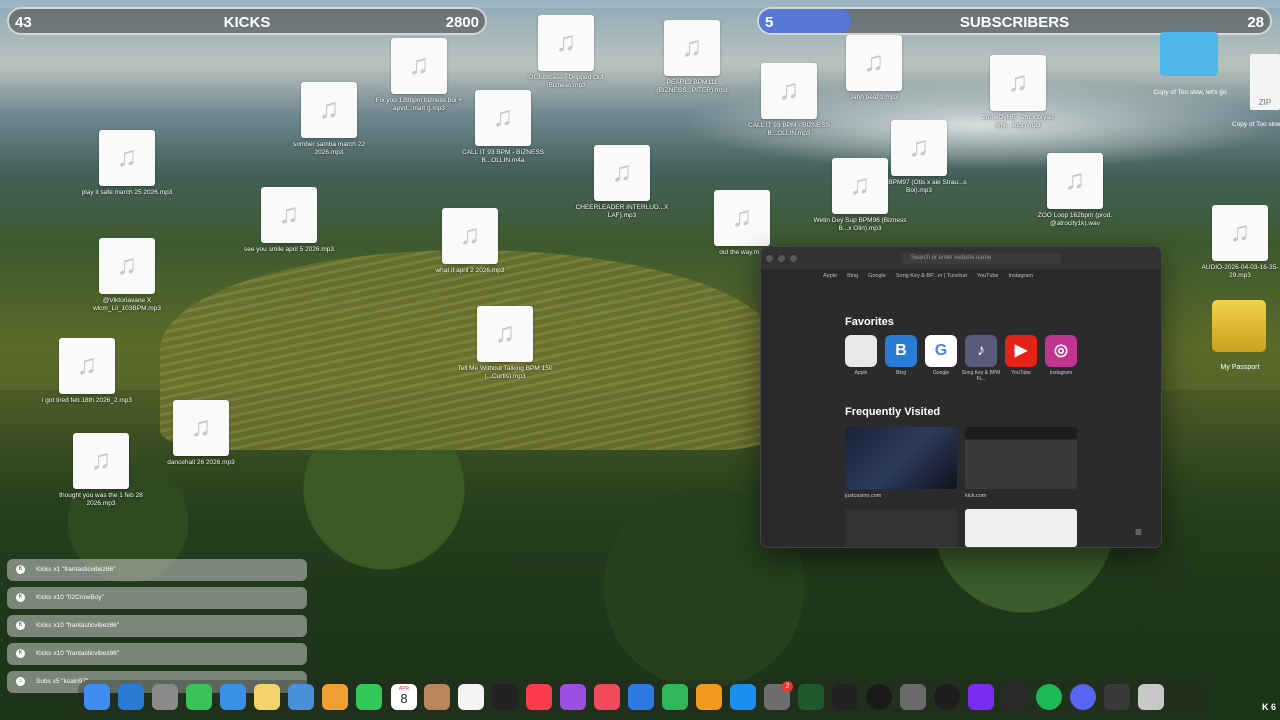 Image resolution: width=1280 pixels, height=720 pixels. I want to click on music-icon, so click(539, 697).